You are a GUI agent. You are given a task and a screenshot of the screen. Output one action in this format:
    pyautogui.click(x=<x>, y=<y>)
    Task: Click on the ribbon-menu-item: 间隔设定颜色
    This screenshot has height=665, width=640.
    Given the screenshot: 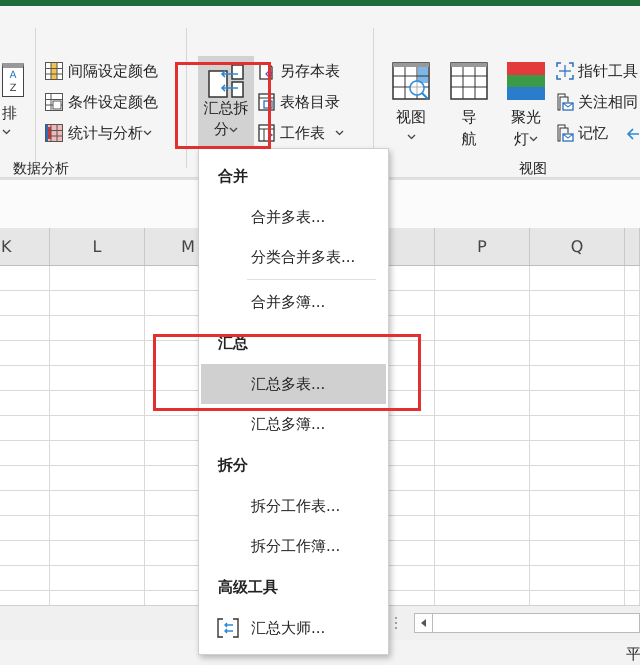 What is the action you would take?
    pyautogui.click(x=101, y=71)
    